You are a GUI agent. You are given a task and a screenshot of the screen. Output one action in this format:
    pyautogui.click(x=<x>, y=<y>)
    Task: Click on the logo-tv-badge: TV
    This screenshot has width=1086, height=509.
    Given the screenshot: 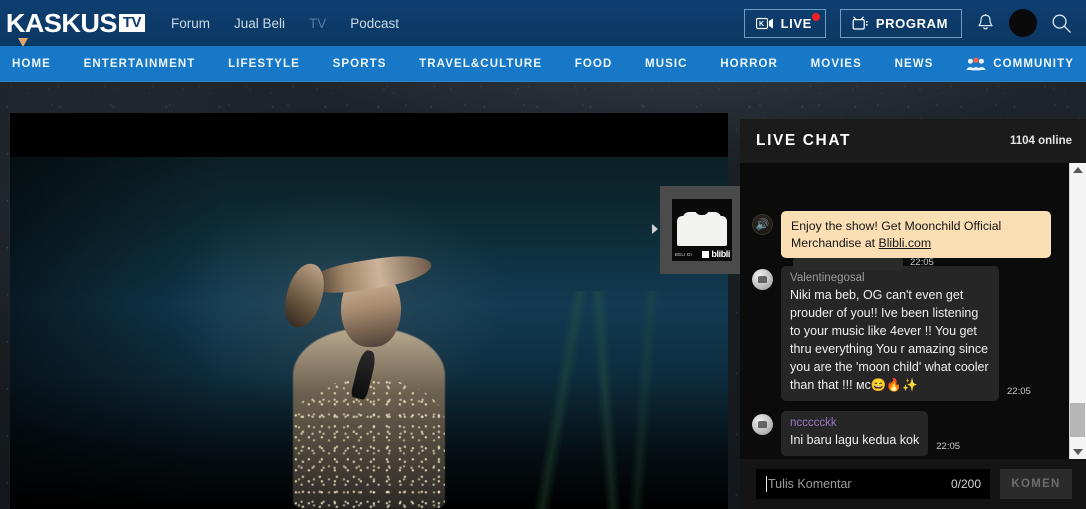 What is the action you would take?
    pyautogui.click(x=131, y=23)
    